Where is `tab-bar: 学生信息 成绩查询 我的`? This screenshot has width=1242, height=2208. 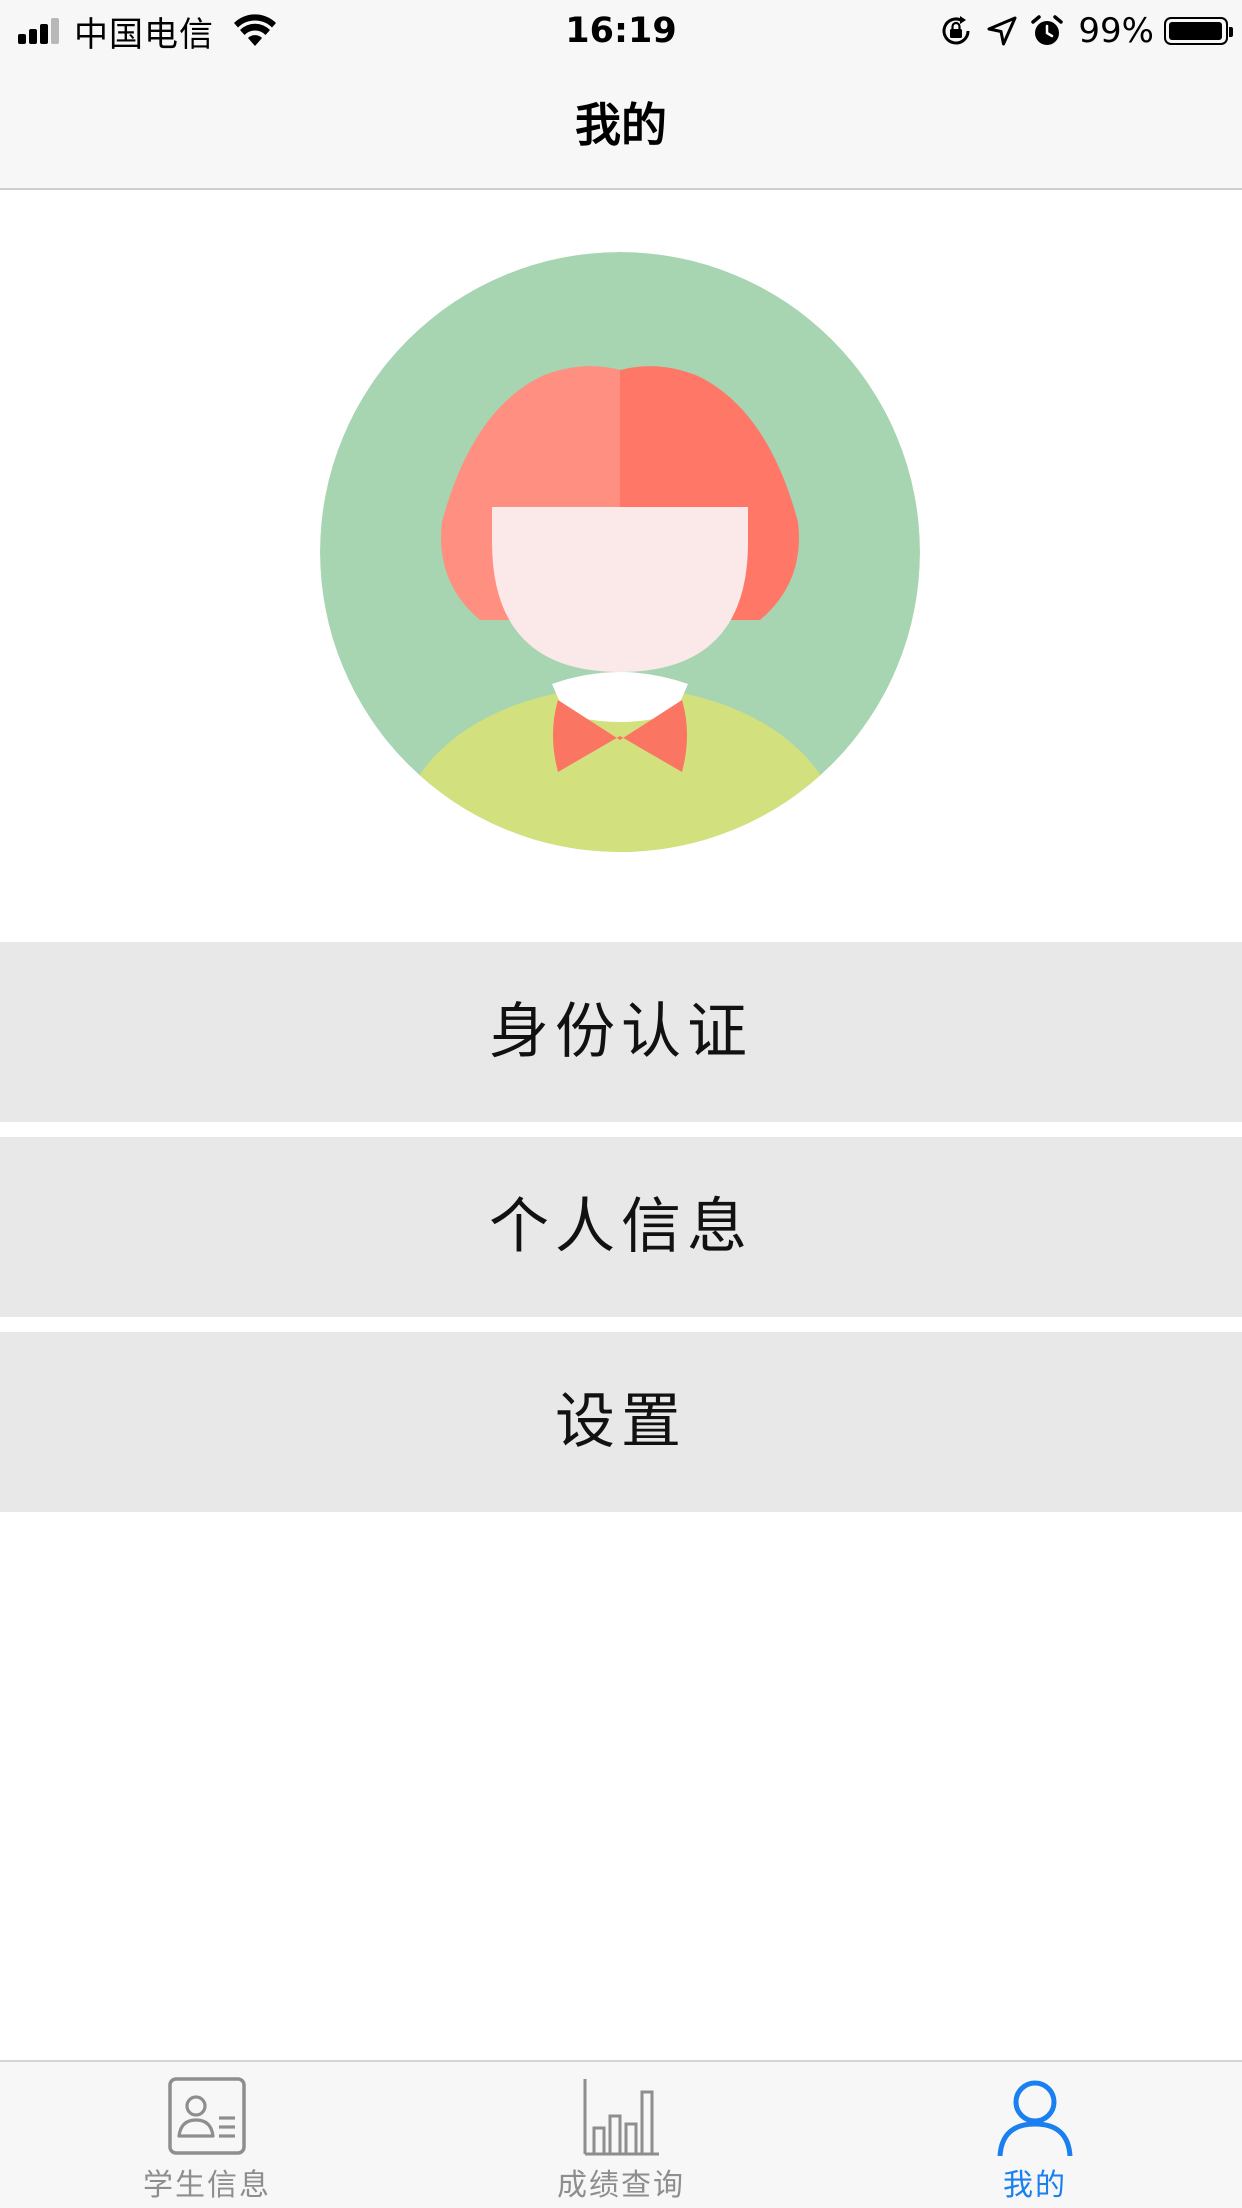 tab-bar: 学生信息 成绩查询 我的 is located at coordinates (621, 2134).